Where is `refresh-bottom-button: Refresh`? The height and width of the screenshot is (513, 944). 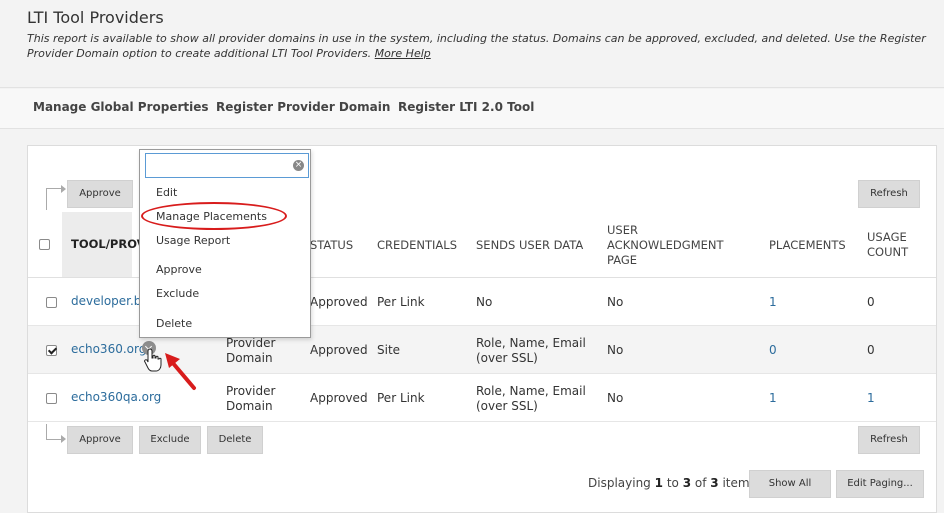
refresh-bottom-button: Refresh is located at coordinates (889, 440).